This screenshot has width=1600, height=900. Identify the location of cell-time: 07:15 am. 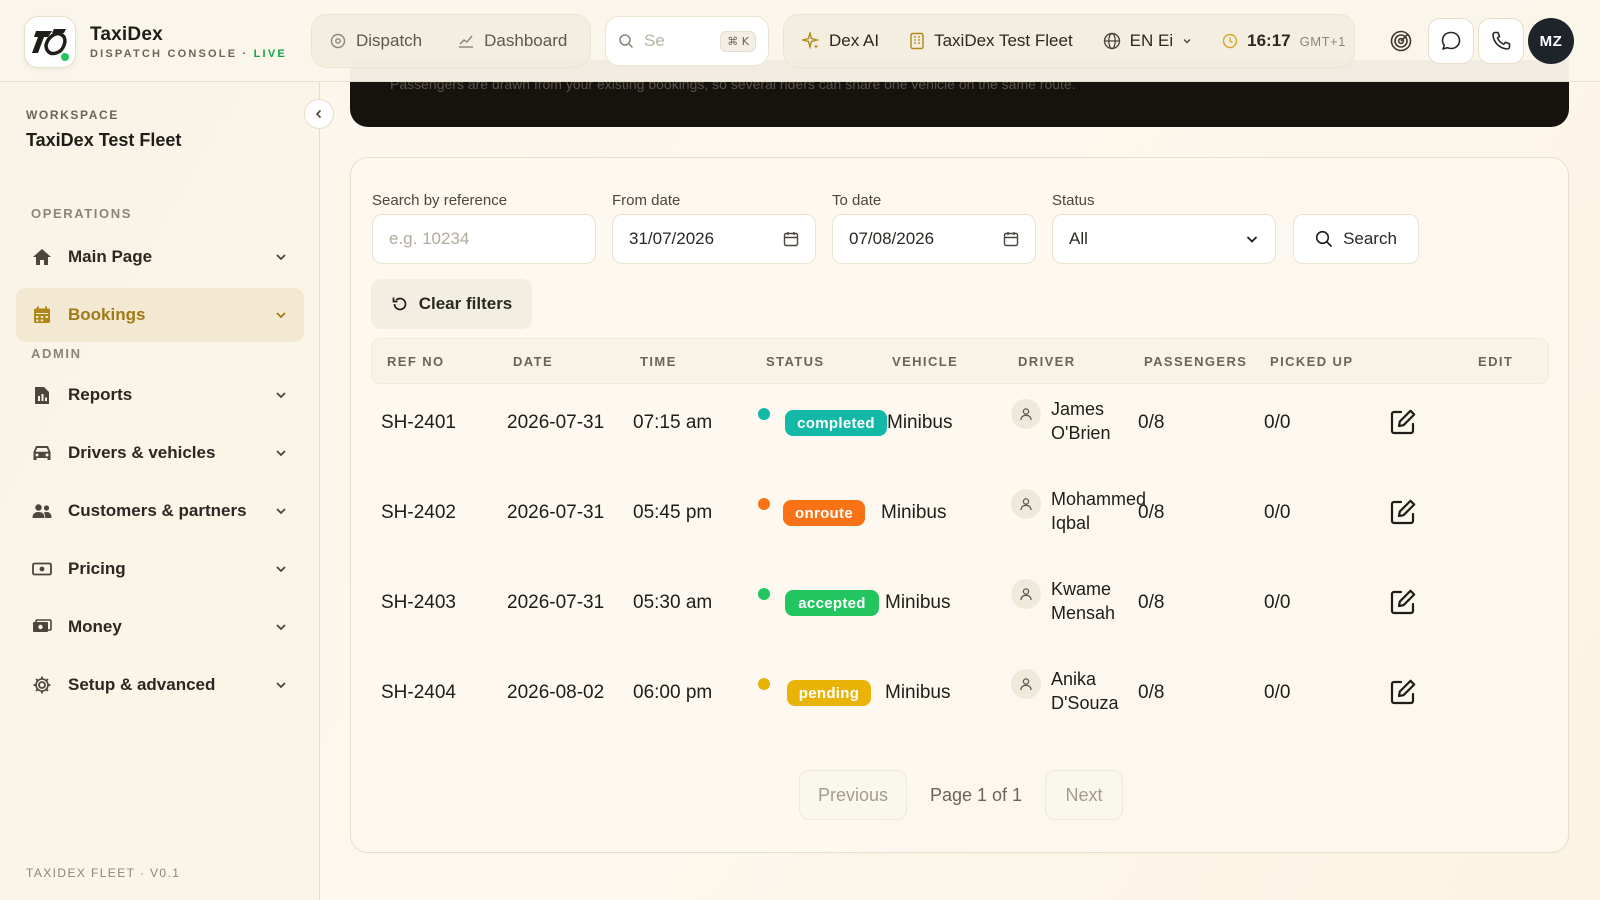
(673, 422).